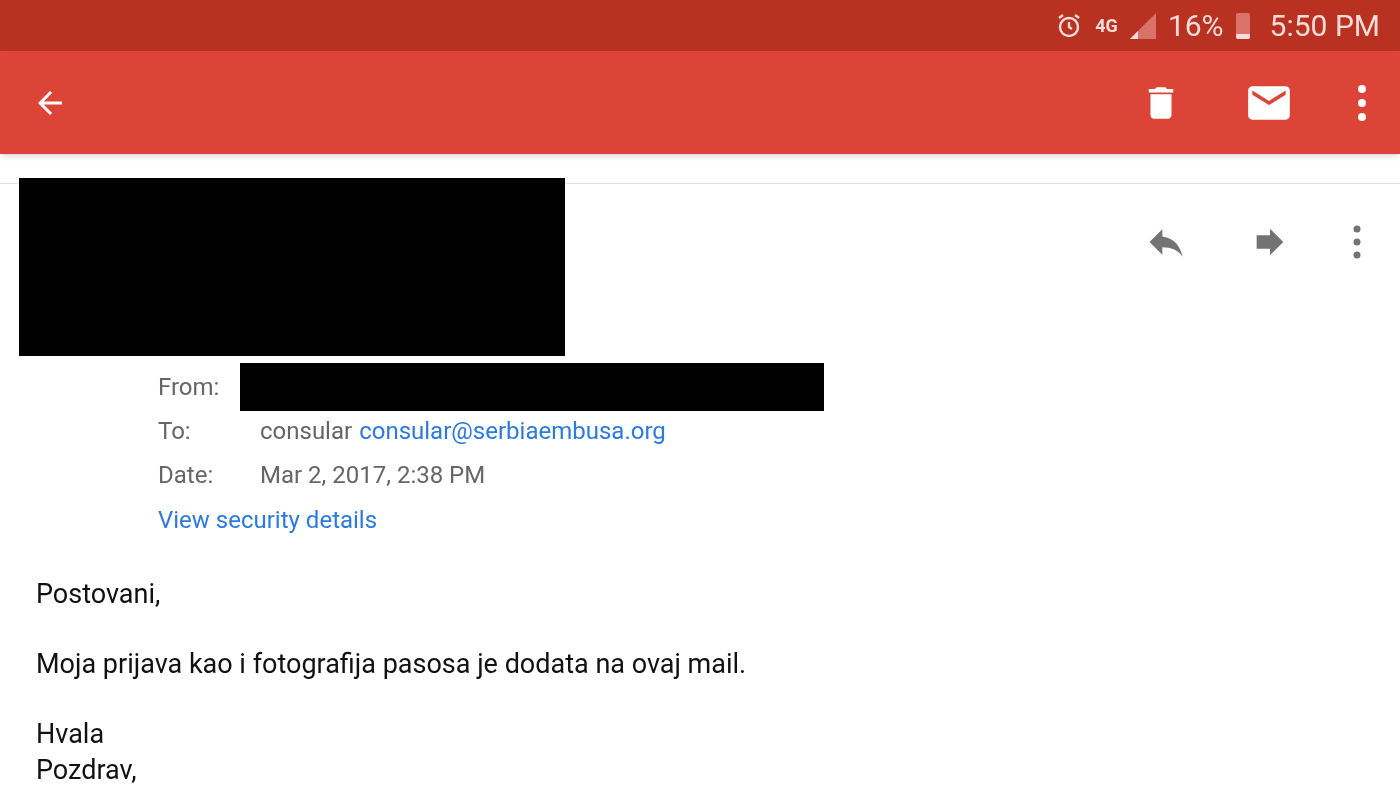  What do you see at coordinates (1106, 25) in the screenshot?
I see `network-type: 4G` at bounding box center [1106, 25].